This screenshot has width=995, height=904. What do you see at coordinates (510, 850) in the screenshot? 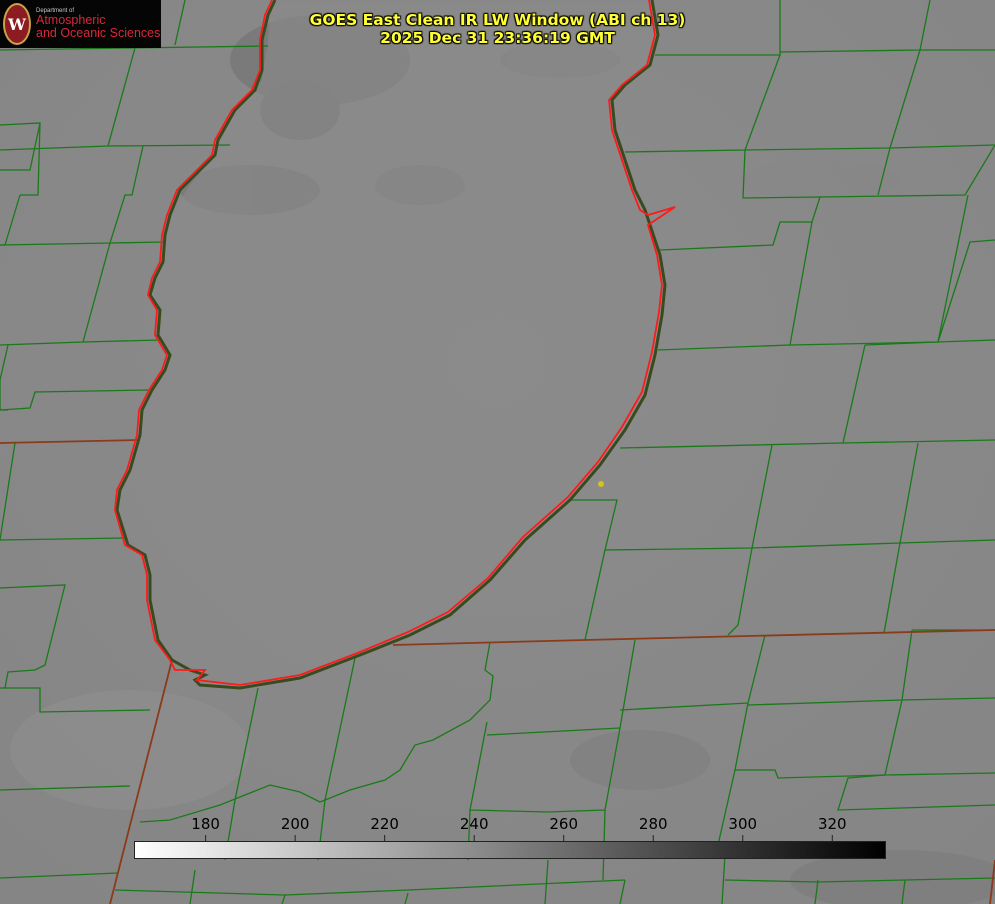
I see `colorbar` at bounding box center [510, 850].